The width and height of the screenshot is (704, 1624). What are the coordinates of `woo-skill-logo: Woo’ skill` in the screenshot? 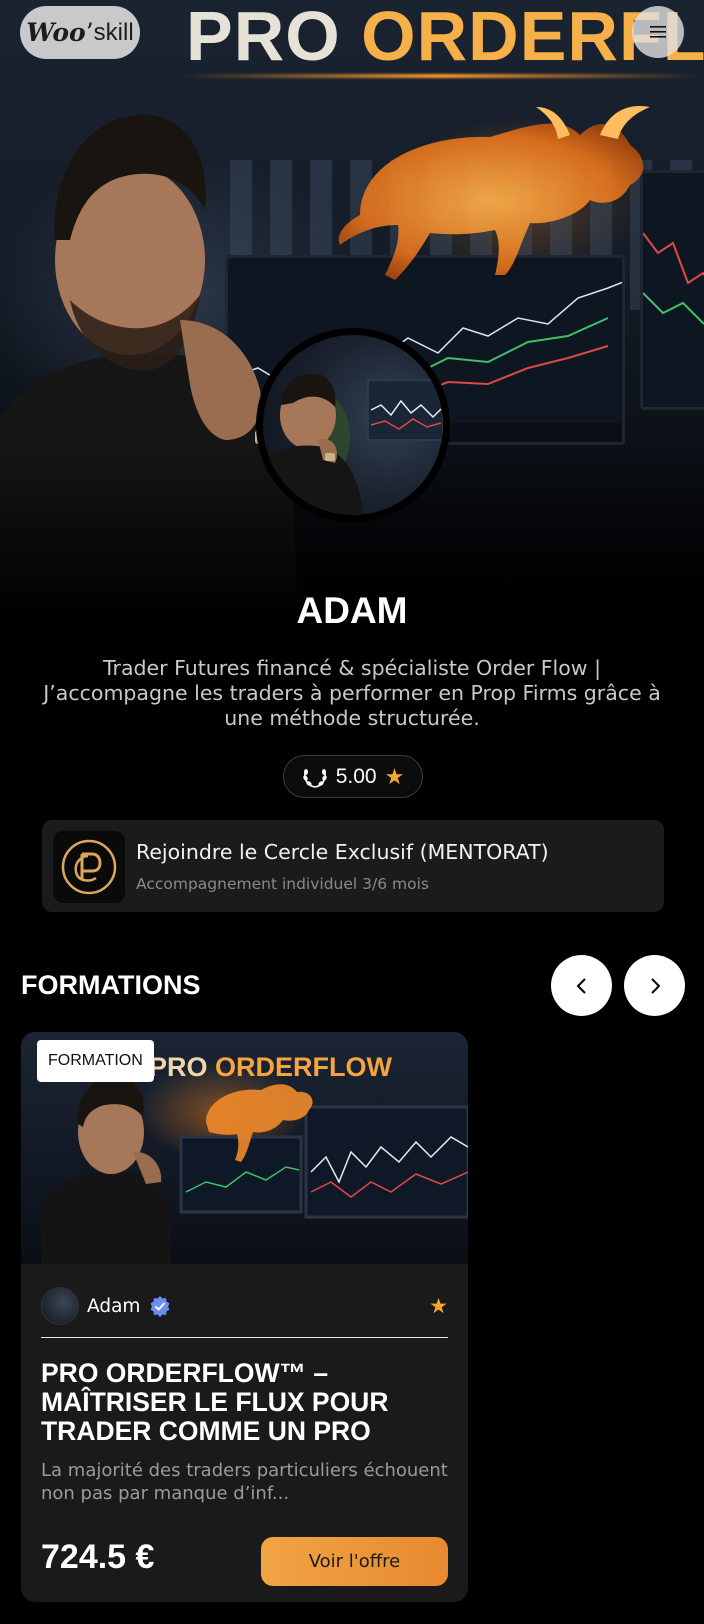 It's located at (80, 32).